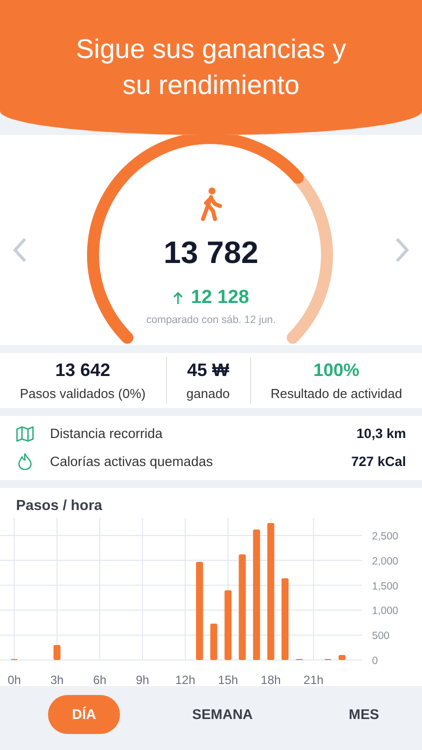 This screenshot has width=422, height=750. What do you see at coordinates (185, 679) in the screenshot?
I see `axis-label: 12h` at bounding box center [185, 679].